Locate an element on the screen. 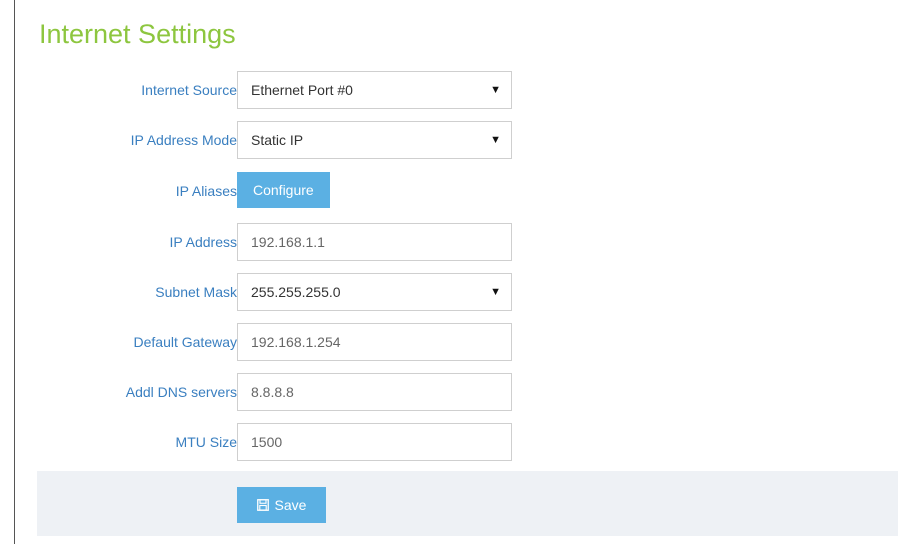  form-footer: Save is located at coordinates (467, 503).